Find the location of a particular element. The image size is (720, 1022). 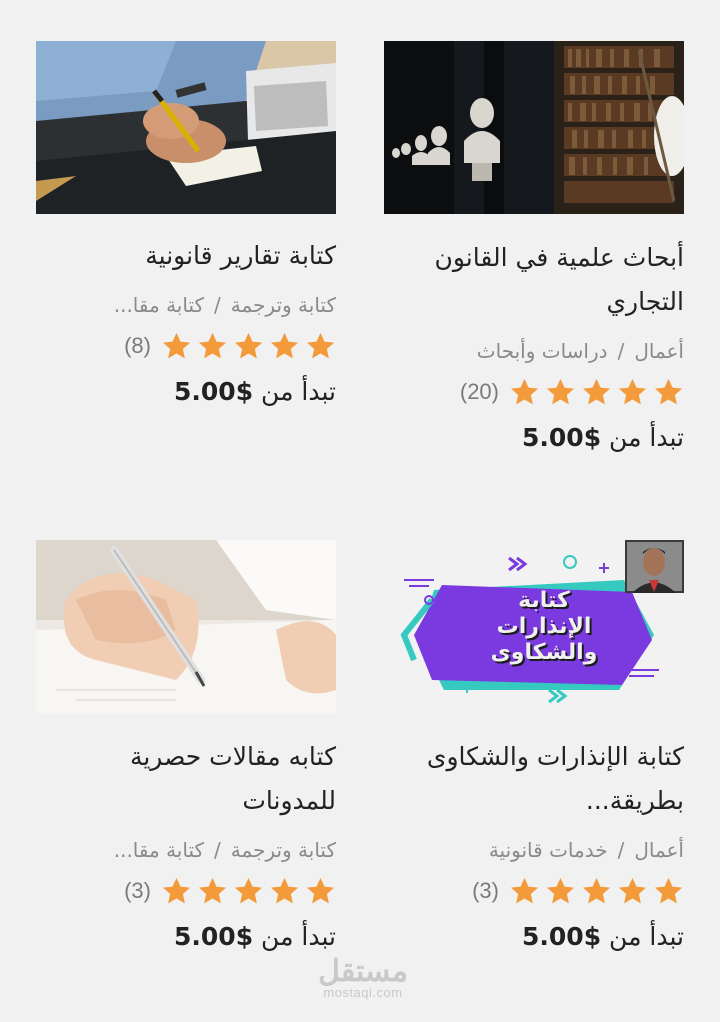

person-writing-laptop-photo is located at coordinates (186, 127).